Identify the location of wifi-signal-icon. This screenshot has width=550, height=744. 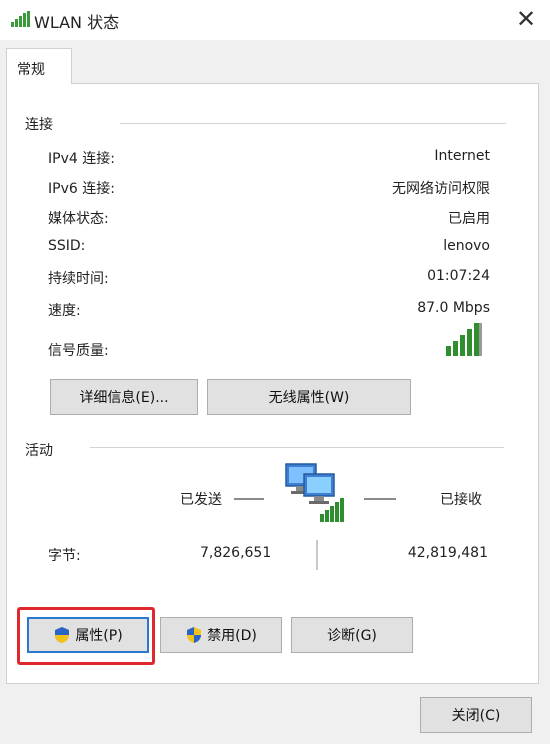
(20, 19).